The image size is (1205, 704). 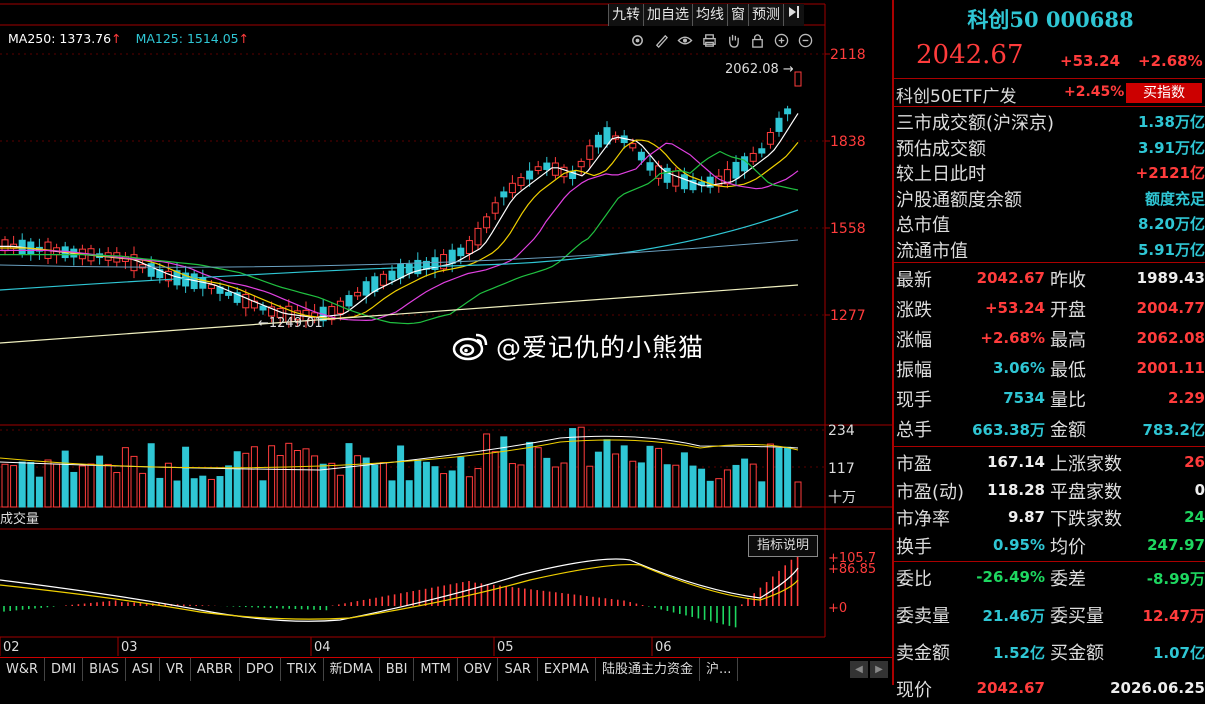 What do you see at coordinates (518, 669) in the screenshot?
I see `tab-sar: SAR` at bounding box center [518, 669].